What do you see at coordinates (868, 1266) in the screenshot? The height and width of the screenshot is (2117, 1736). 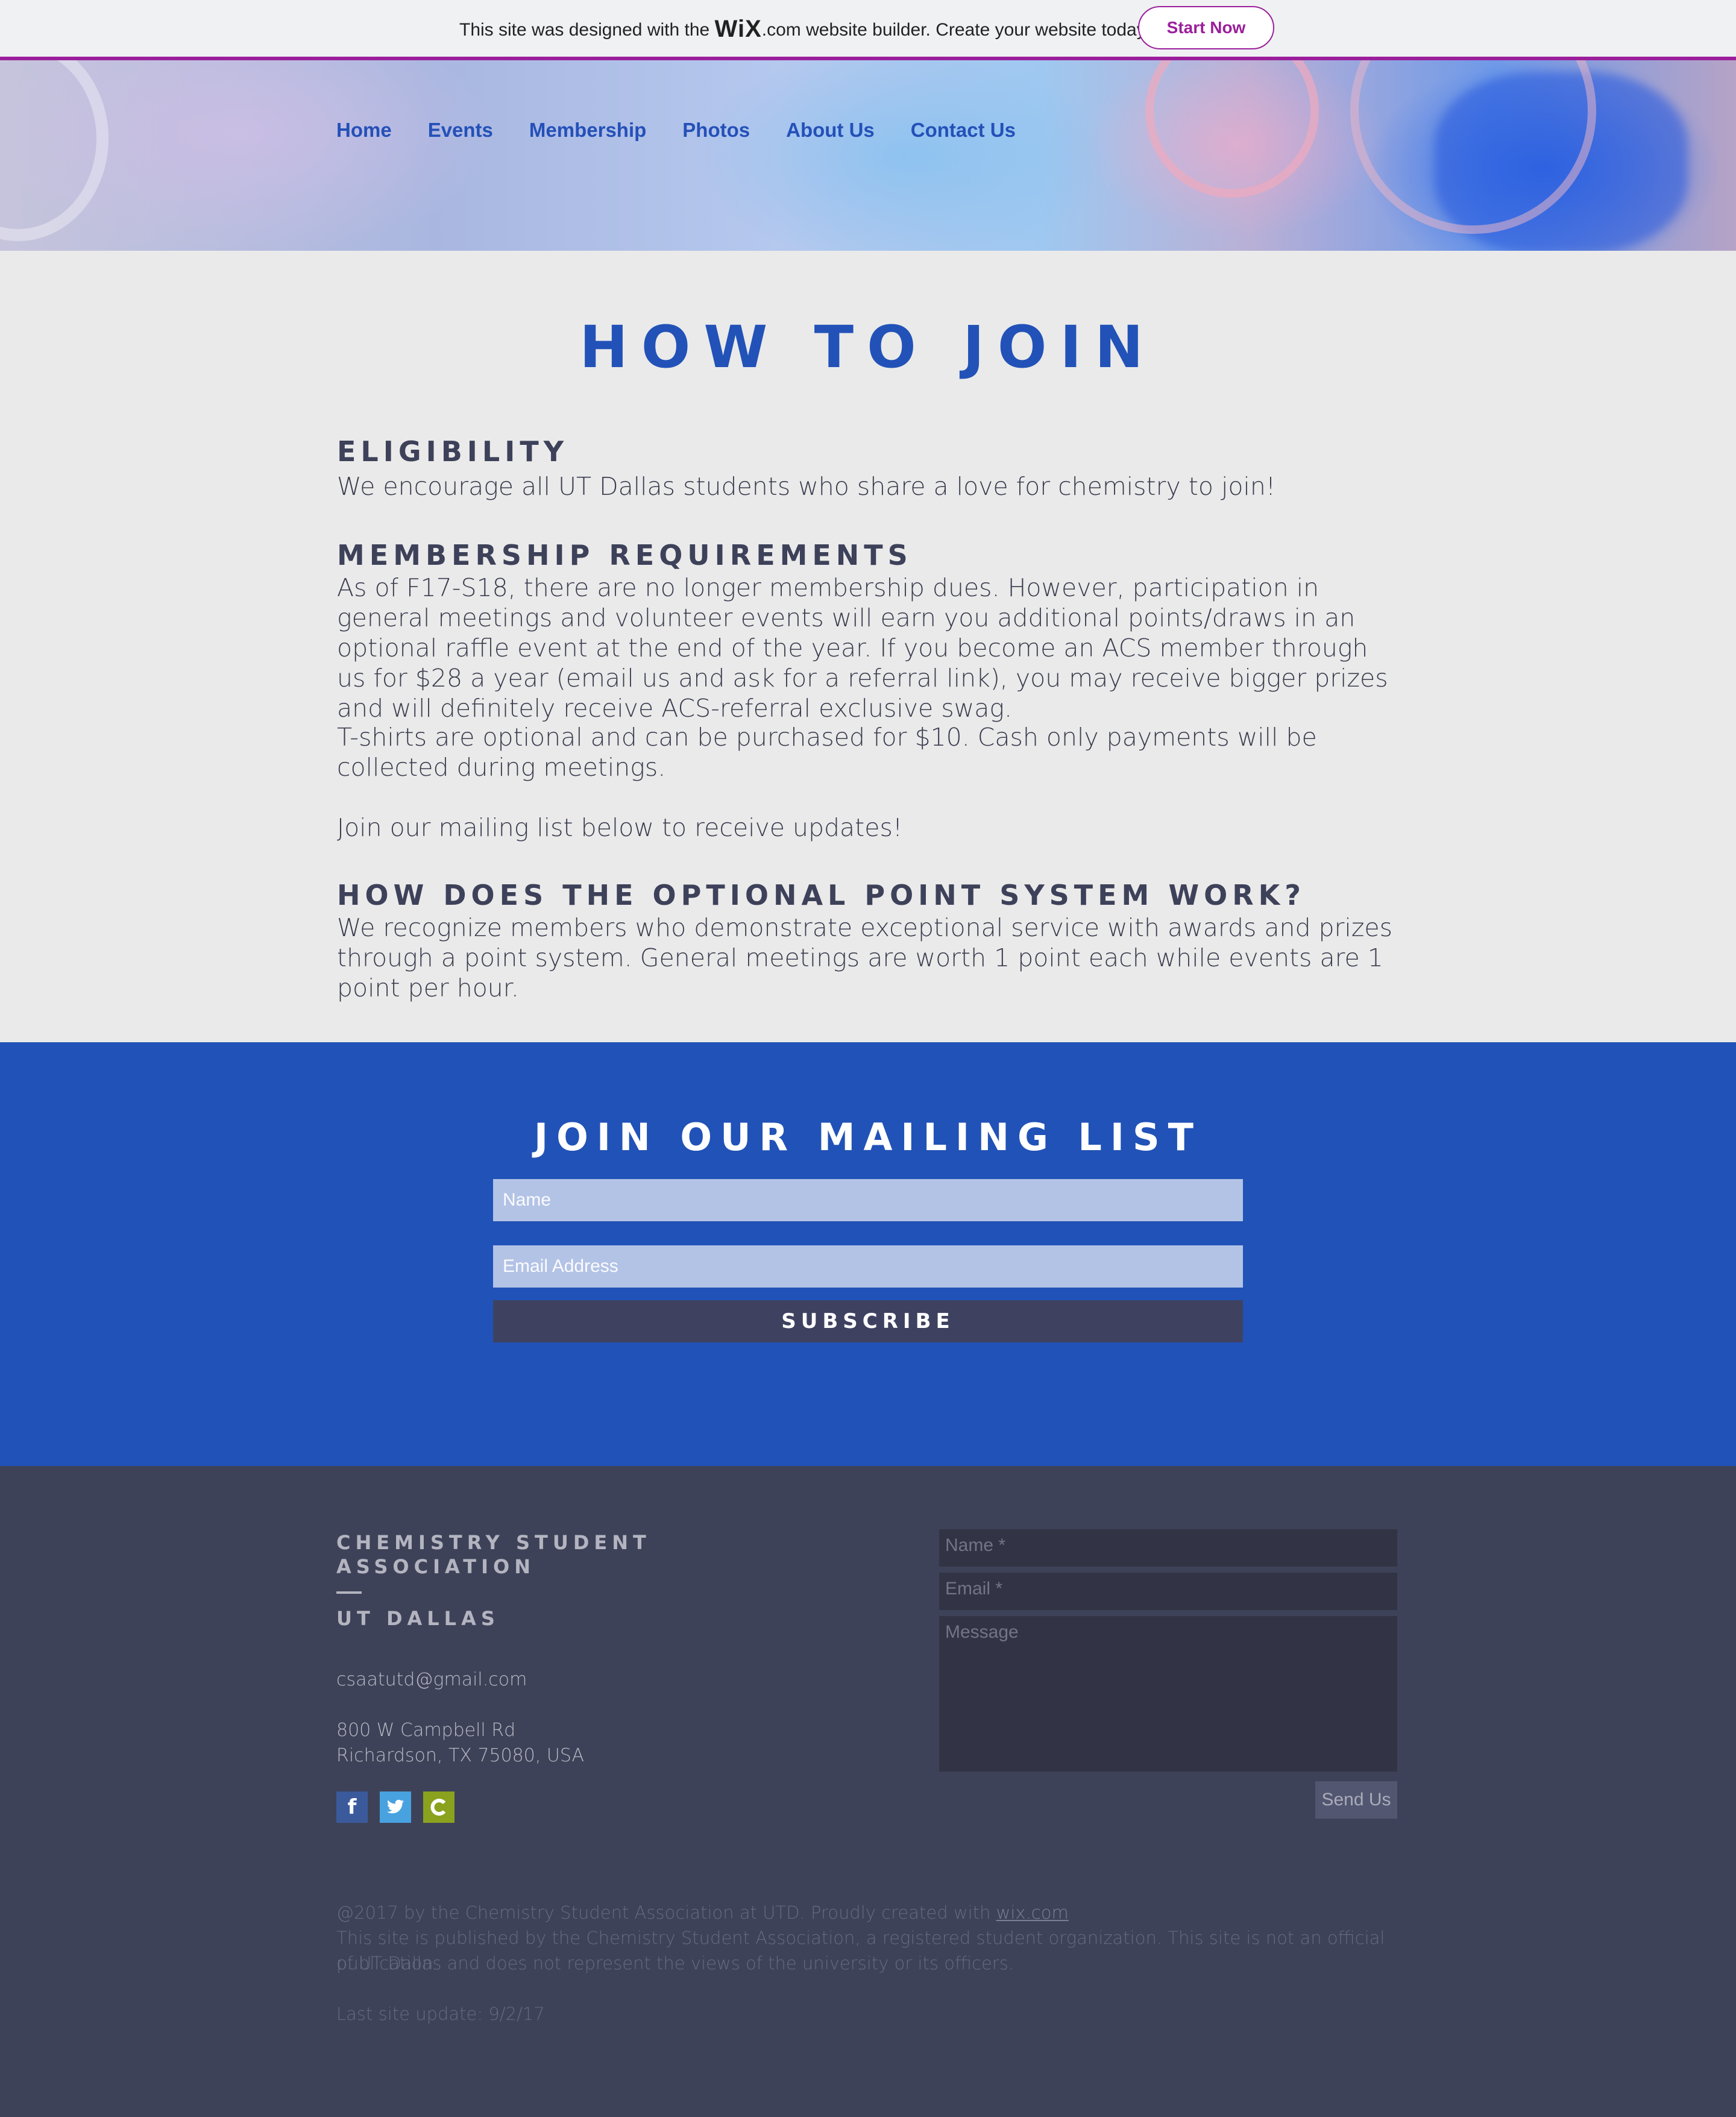 I see `mailing-email-input: Email Address` at bounding box center [868, 1266].